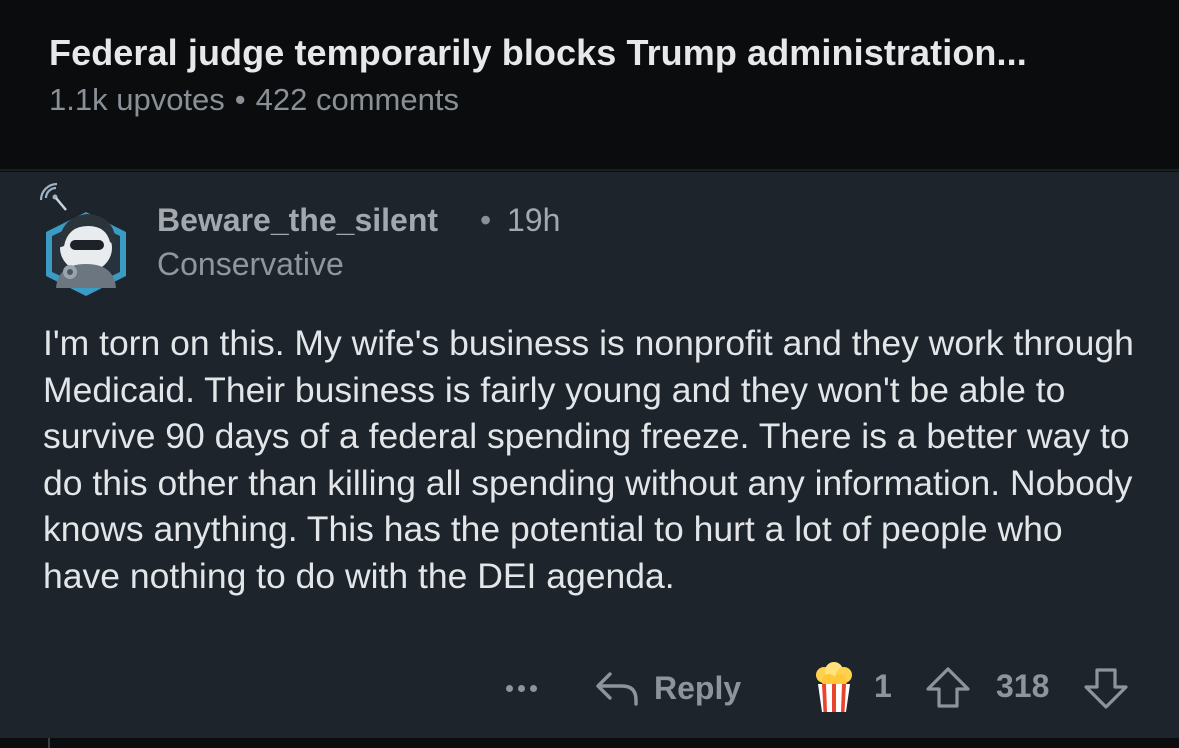 The width and height of the screenshot is (1179, 748). I want to click on comment-score: 318, so click(1023, 686).